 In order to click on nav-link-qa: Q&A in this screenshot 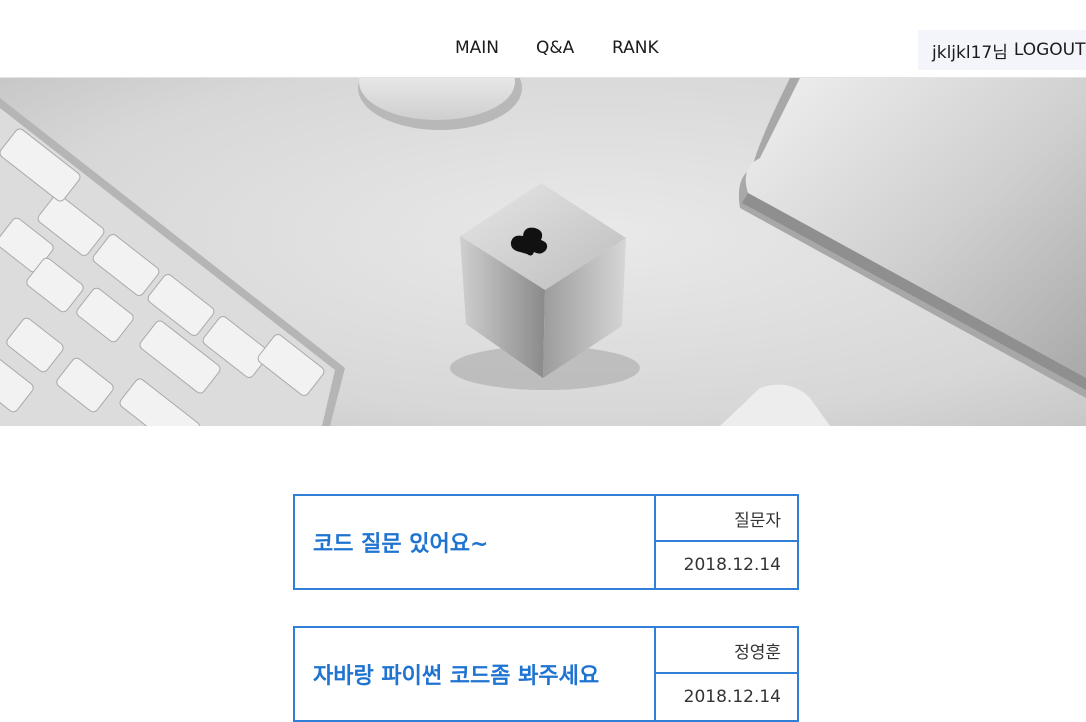, I will do `click(555, 48)`.